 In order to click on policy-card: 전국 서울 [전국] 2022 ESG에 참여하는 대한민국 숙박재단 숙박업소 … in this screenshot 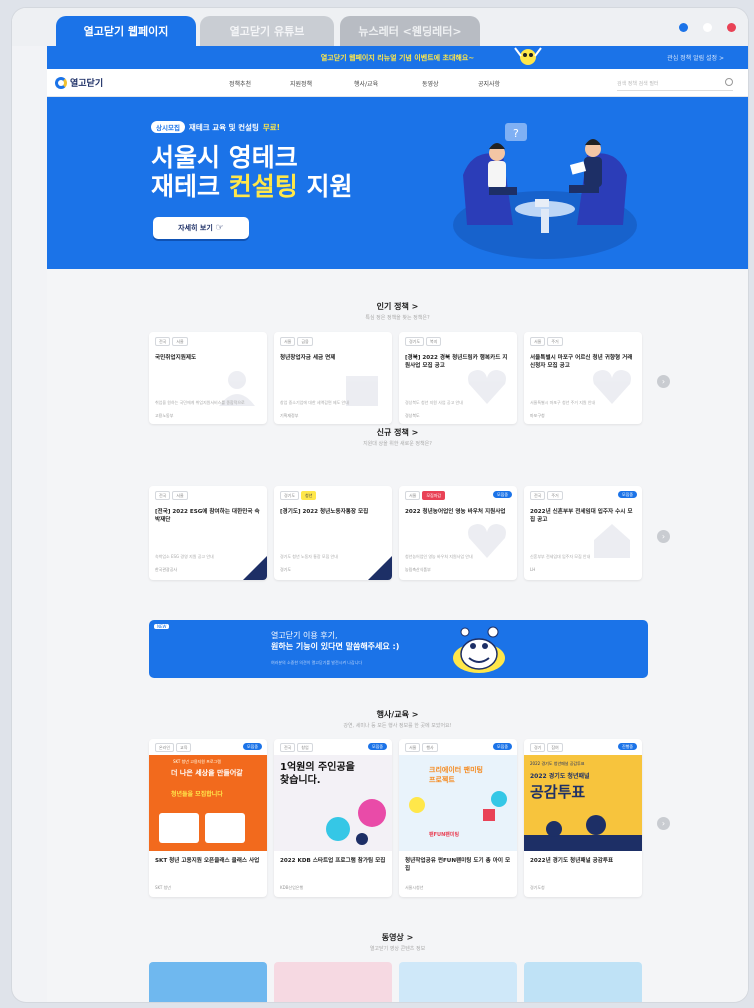, I will do `click(208, 533)`.